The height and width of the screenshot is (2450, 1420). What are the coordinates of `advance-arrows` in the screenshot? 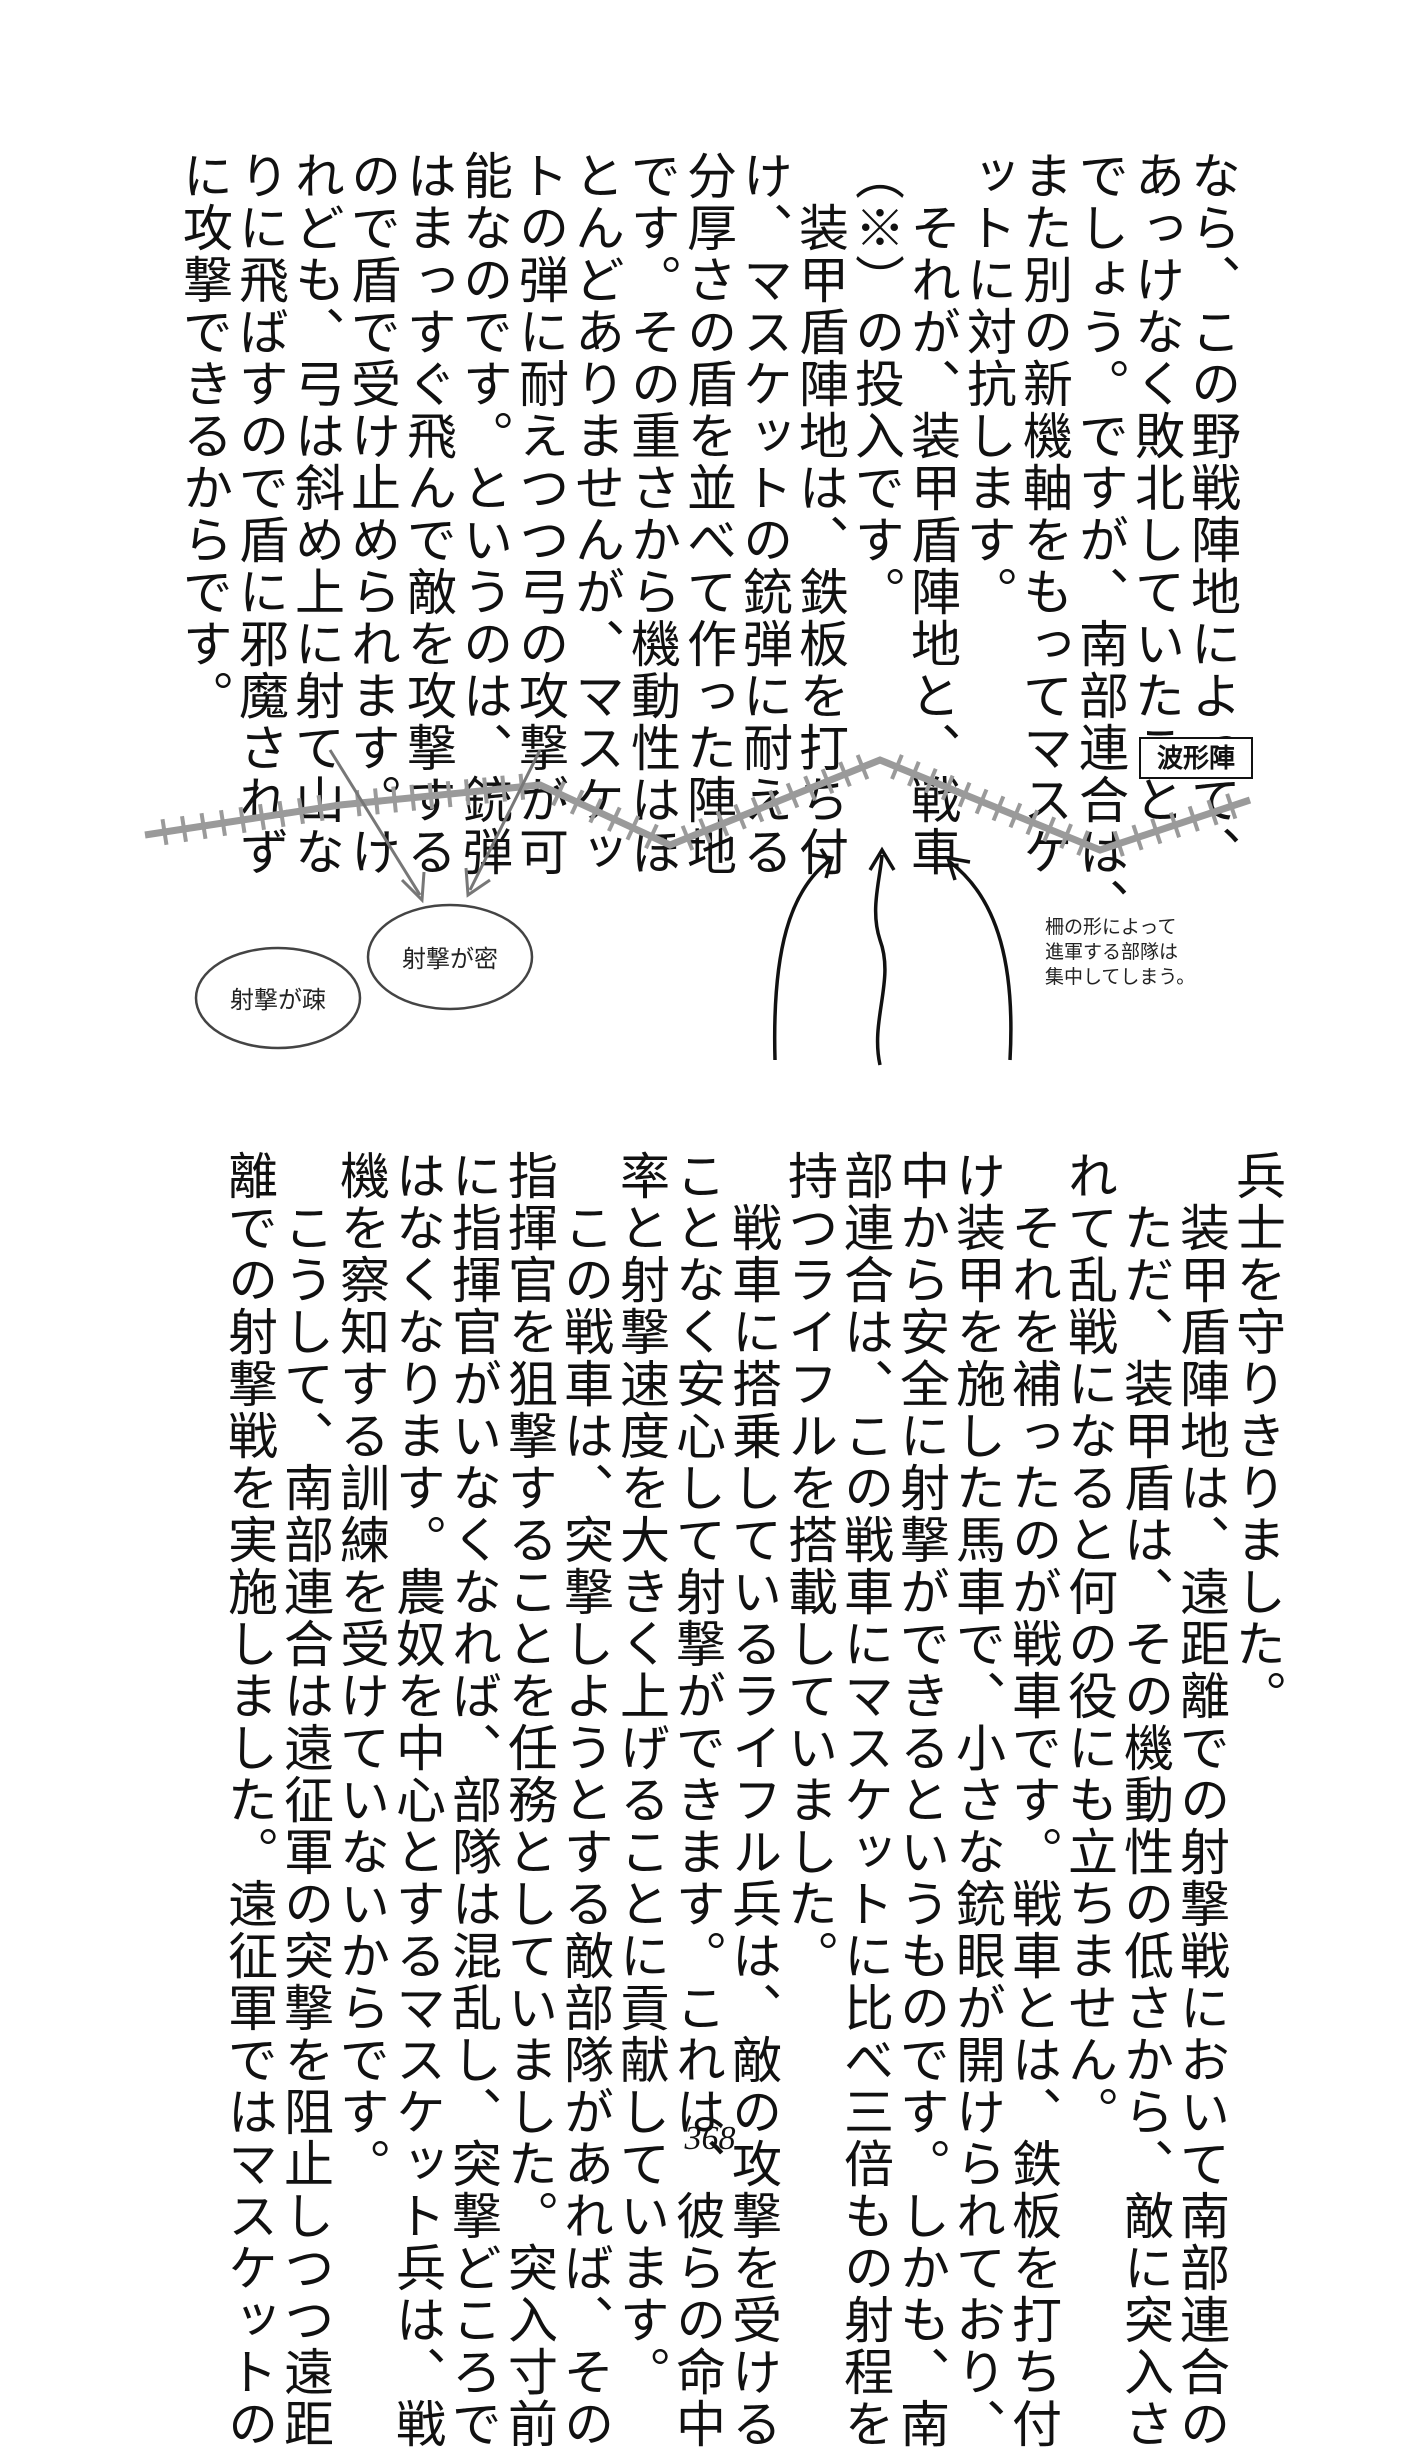 It's located at (892, 956).